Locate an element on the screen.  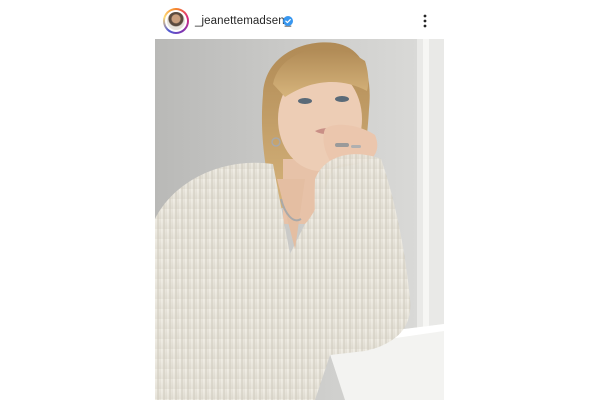
more-options-icon is located at coordinates (425, 21).